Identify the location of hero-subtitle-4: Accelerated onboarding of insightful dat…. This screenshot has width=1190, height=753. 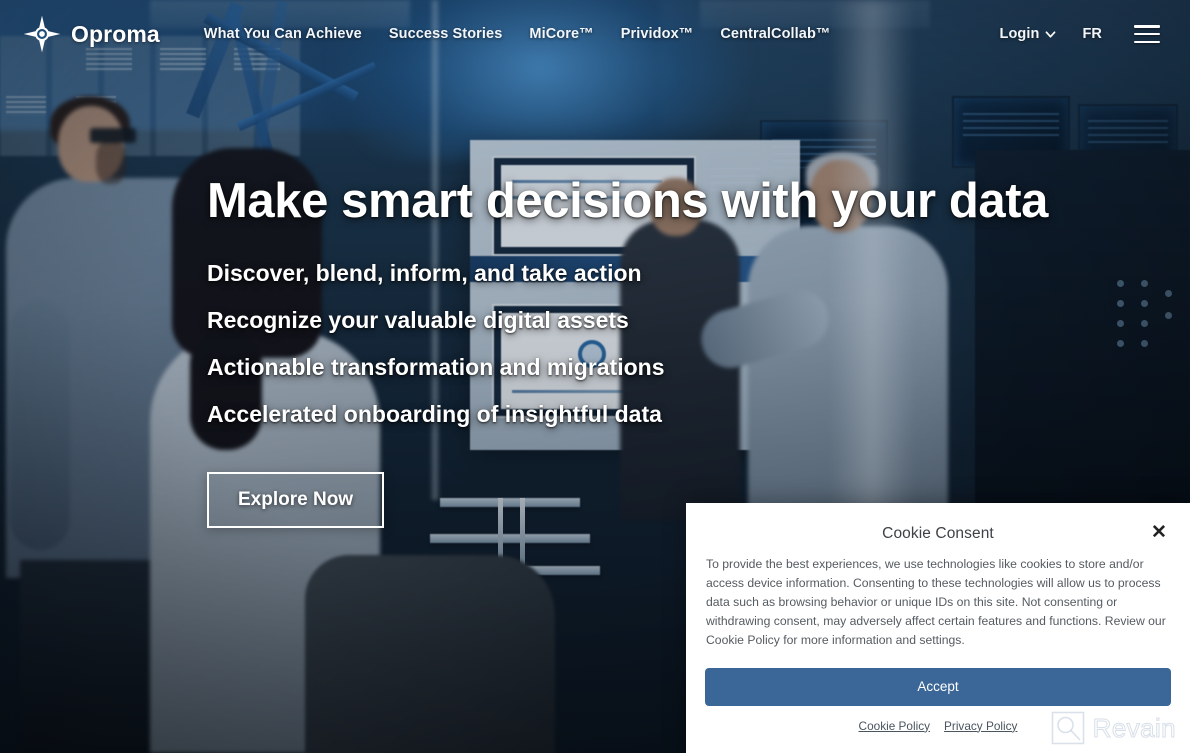
(434, 413).